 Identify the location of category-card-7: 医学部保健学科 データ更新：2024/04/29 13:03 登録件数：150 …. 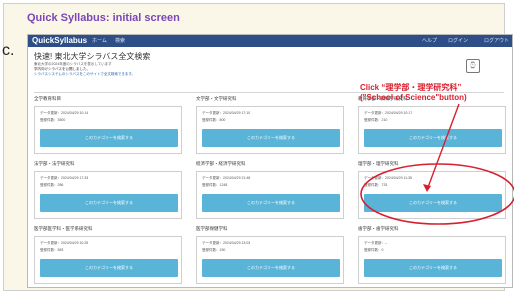
(271, 255).